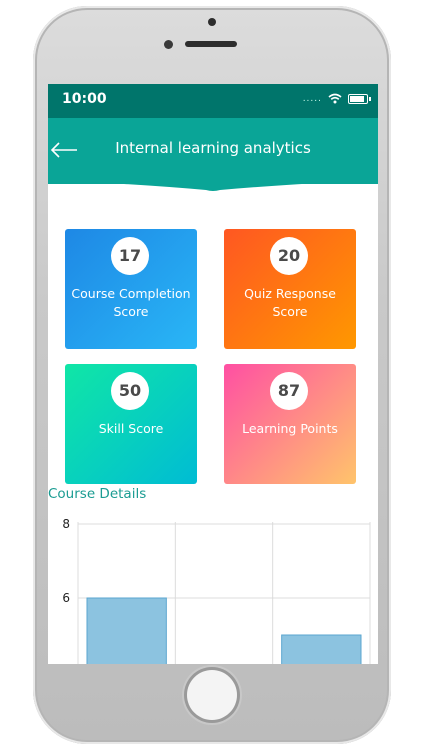 The height and width of the screenshot is (750, 422). Describe the element at coordinates (289, 391) in the screenshot. I see `learning-points-value: 87` at that location.